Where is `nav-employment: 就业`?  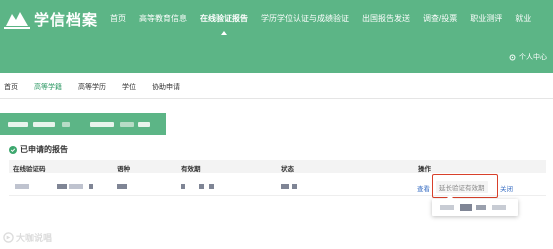
nav-employment: 就业 is located at coordinates (523, 18).